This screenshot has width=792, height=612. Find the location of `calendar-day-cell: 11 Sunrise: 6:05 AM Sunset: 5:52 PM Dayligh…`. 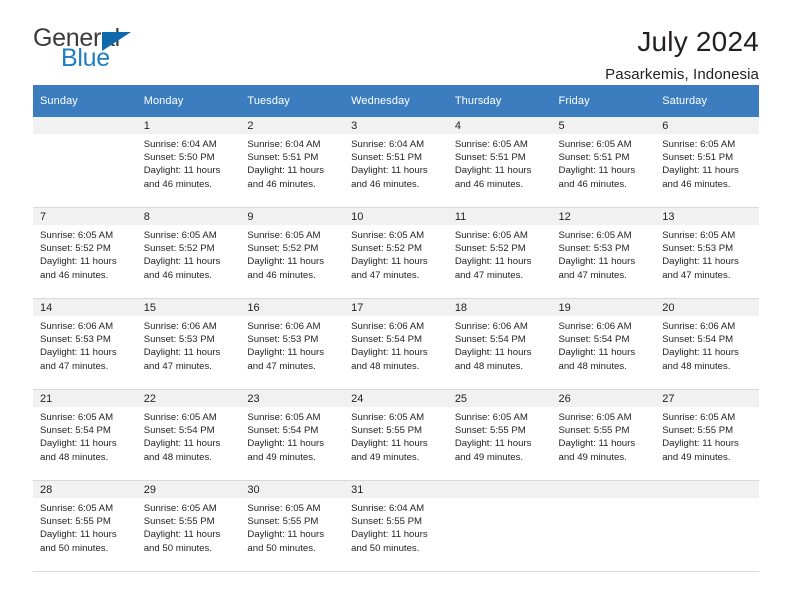

calendar-day-cell: 11 Sunrise: 6:05 AM Sunset: 5:52 PM Dayligh… is located at coordinates (499, 253).